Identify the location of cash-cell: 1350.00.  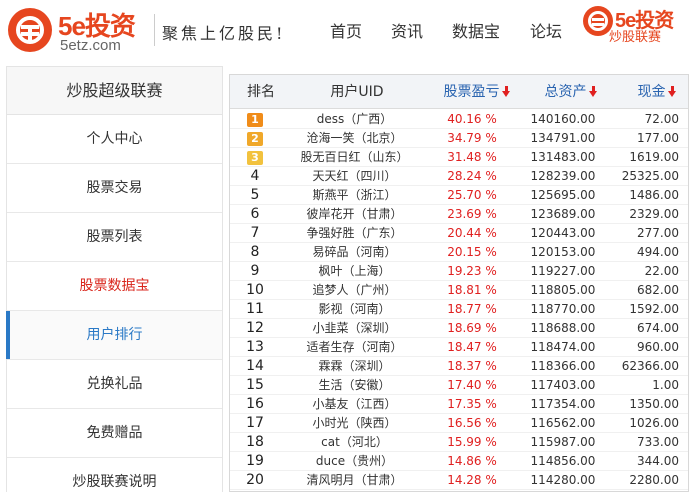
(654, 404).